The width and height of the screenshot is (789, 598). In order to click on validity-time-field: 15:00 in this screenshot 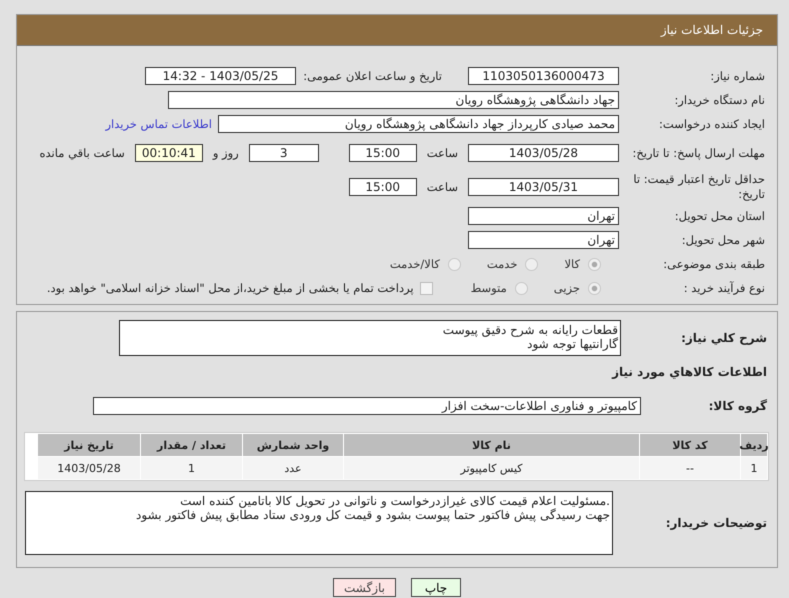, I will do `click(382, 187)`.